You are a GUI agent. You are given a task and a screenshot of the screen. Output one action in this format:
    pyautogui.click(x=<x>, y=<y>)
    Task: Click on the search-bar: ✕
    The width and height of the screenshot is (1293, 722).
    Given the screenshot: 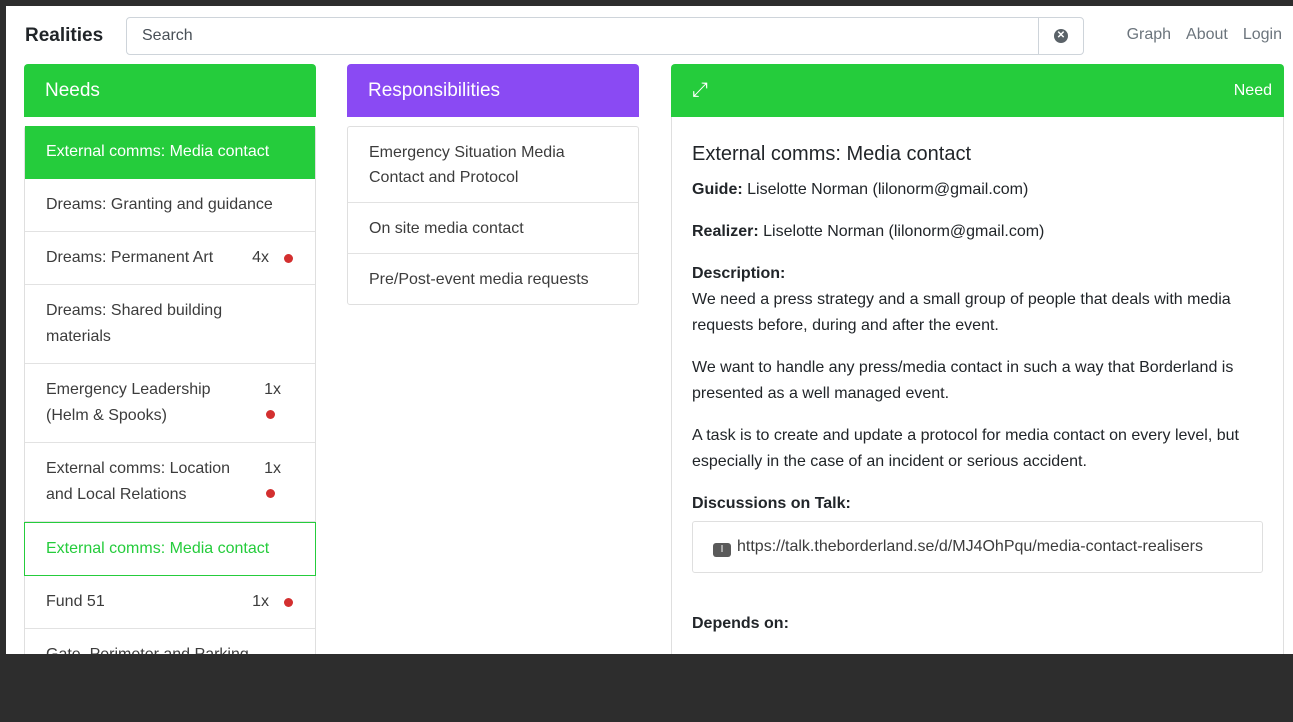 What is the action you would take?
    pyautogui.click(x=605, y=36)
    